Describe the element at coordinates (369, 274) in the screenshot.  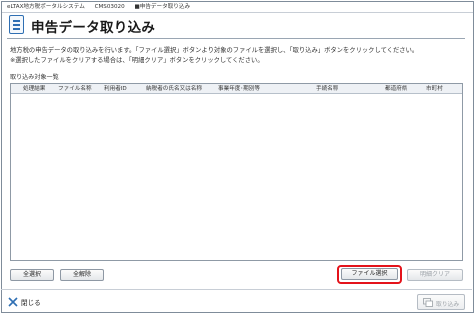
I see `file-select-button: ファイル選択` at that location.